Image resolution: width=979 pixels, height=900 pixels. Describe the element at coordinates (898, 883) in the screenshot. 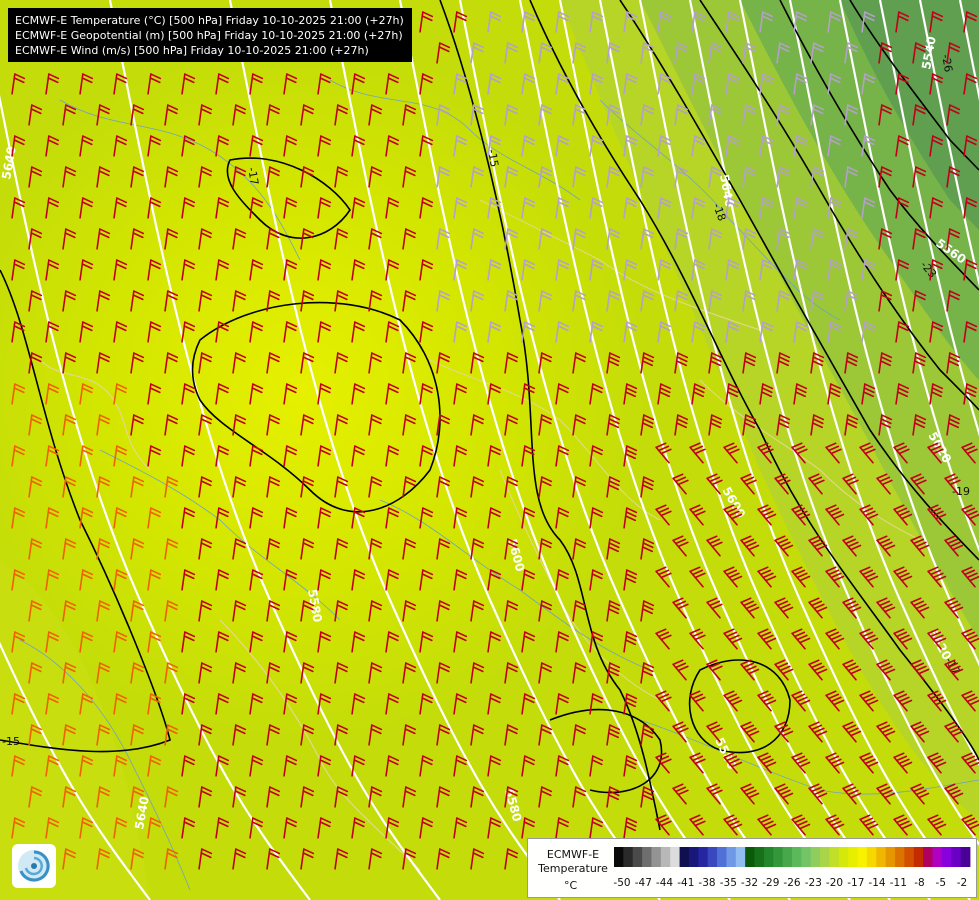

I see `legend-tick-label: -11` at that location.